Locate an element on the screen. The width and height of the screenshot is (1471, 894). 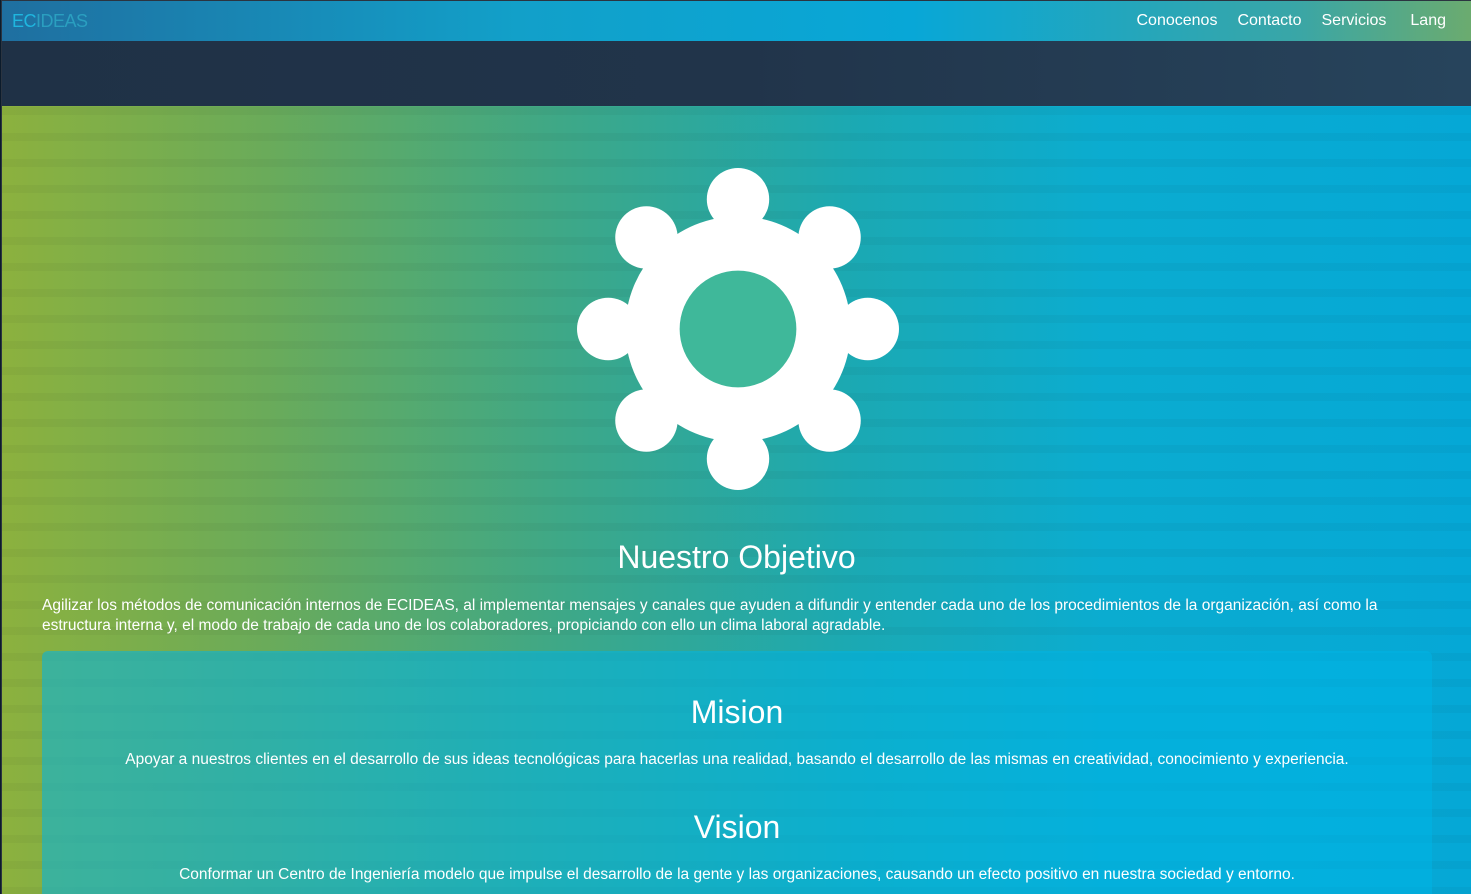
header-band is located at coordinates (736, 73).